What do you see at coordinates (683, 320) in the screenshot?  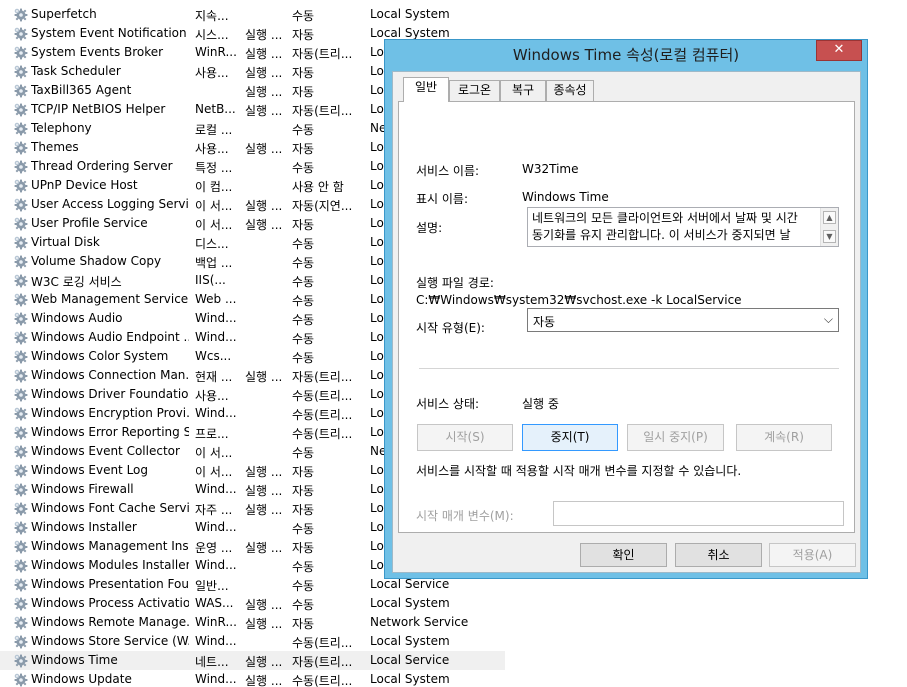 I see `startup-type-select: 자동 ⌵` at bounding box center [683, 320].